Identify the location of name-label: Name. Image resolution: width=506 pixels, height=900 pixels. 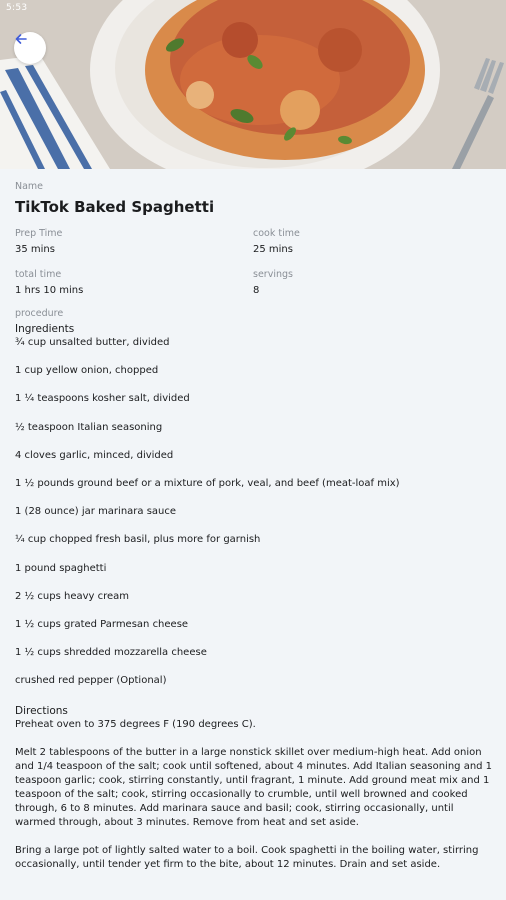
(29, 186).